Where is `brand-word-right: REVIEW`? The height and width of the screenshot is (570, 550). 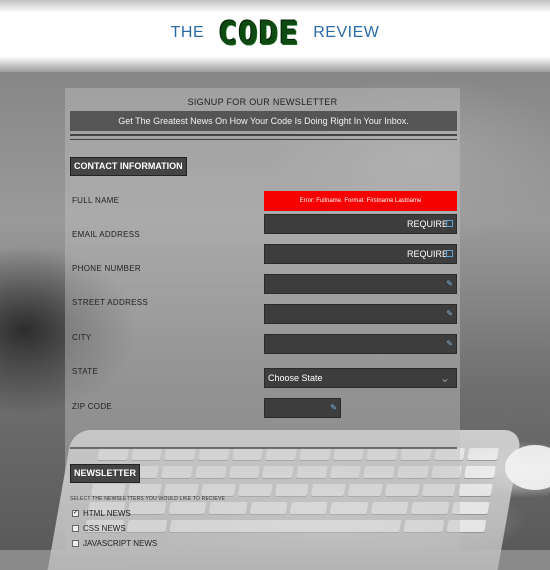 brand-word-right: REVIEW is located at coordinates (346, 32).